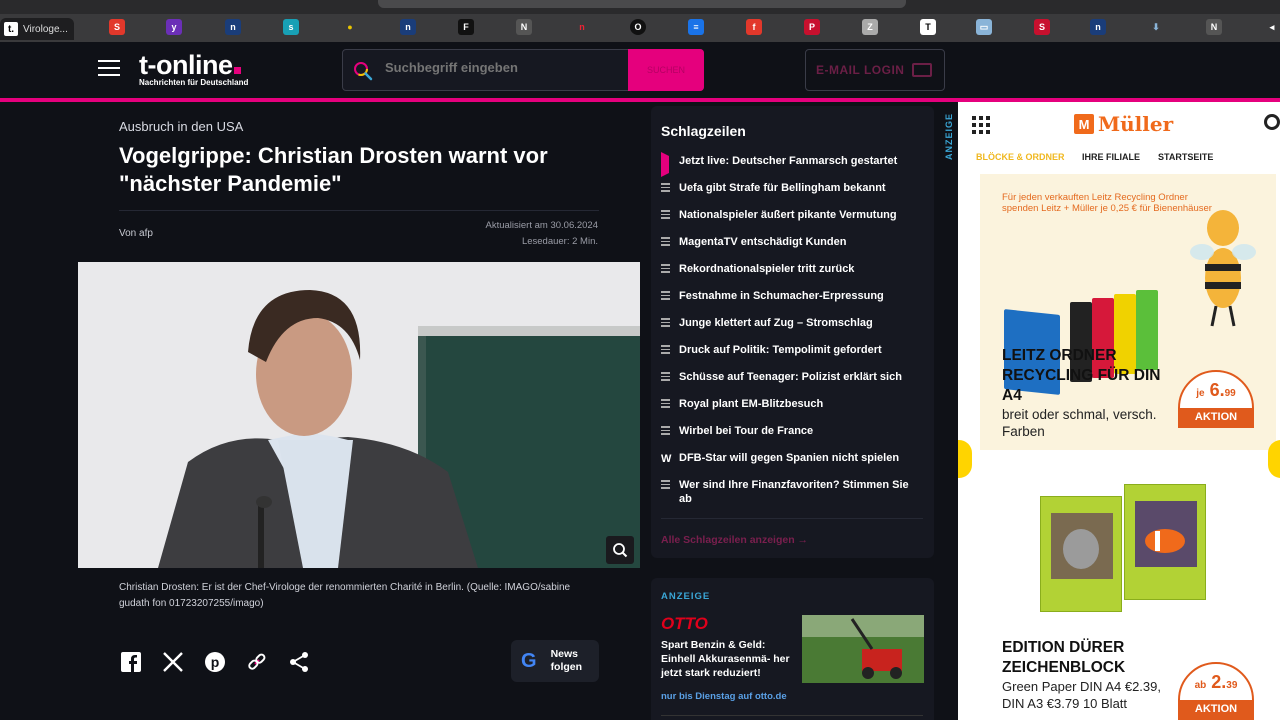  Describe the element at coordinates (1185, 157) in the screenshot. I see `nav-item: STARTSEITE` at that location.